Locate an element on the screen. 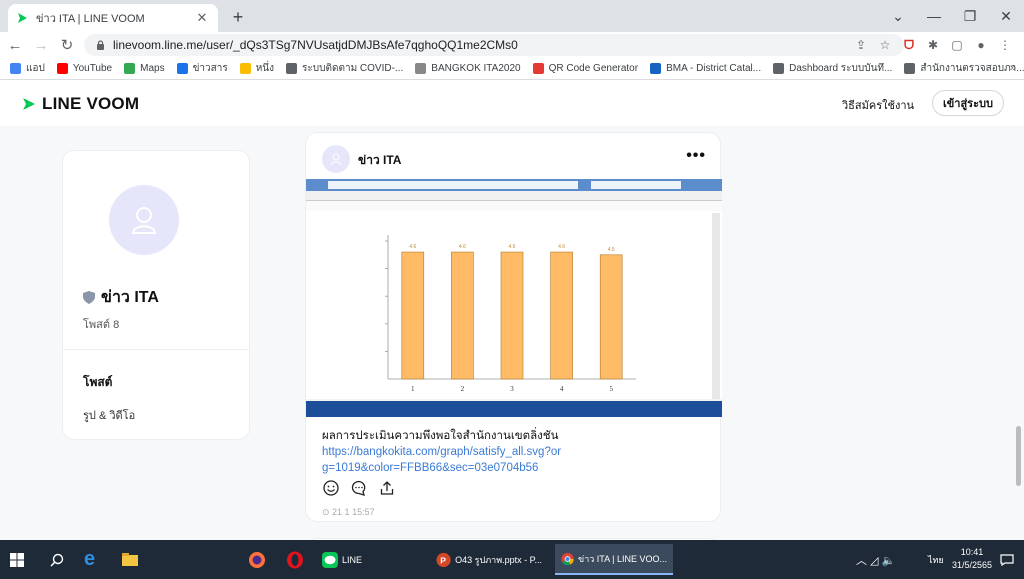 Image resolution: width=1024 pixels, height=579 pixels. bookmark-item: QR Code Generator is located at coordinates (585, 68).